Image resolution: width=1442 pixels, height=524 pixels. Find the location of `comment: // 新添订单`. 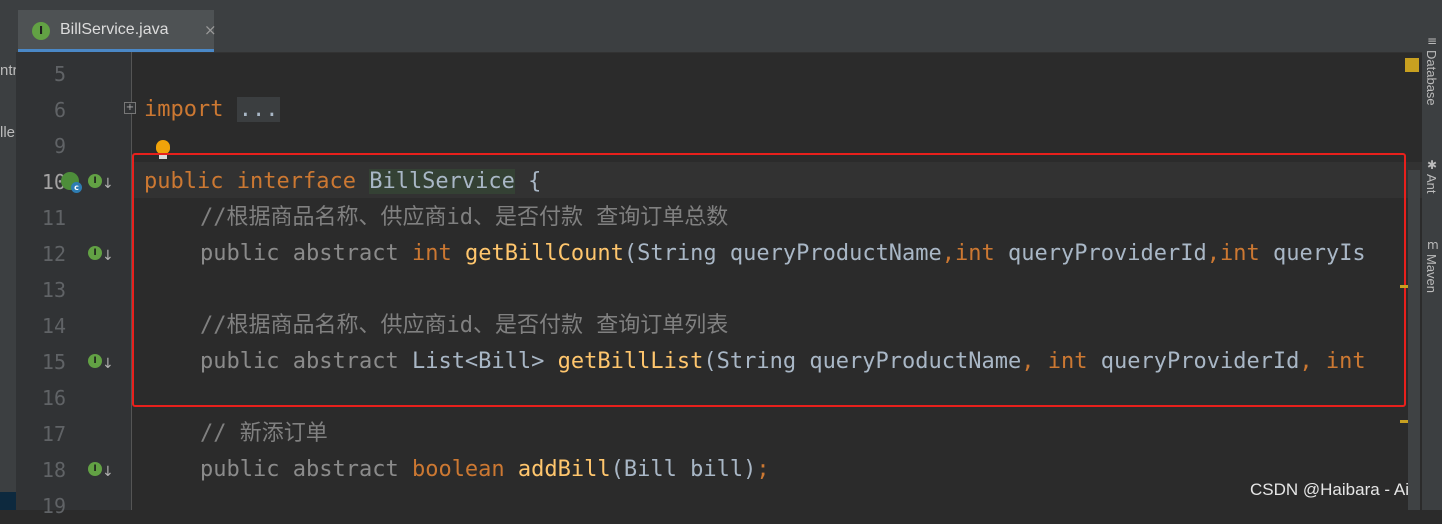

comment: // 新添订单 is located at coordinates (264, 433).